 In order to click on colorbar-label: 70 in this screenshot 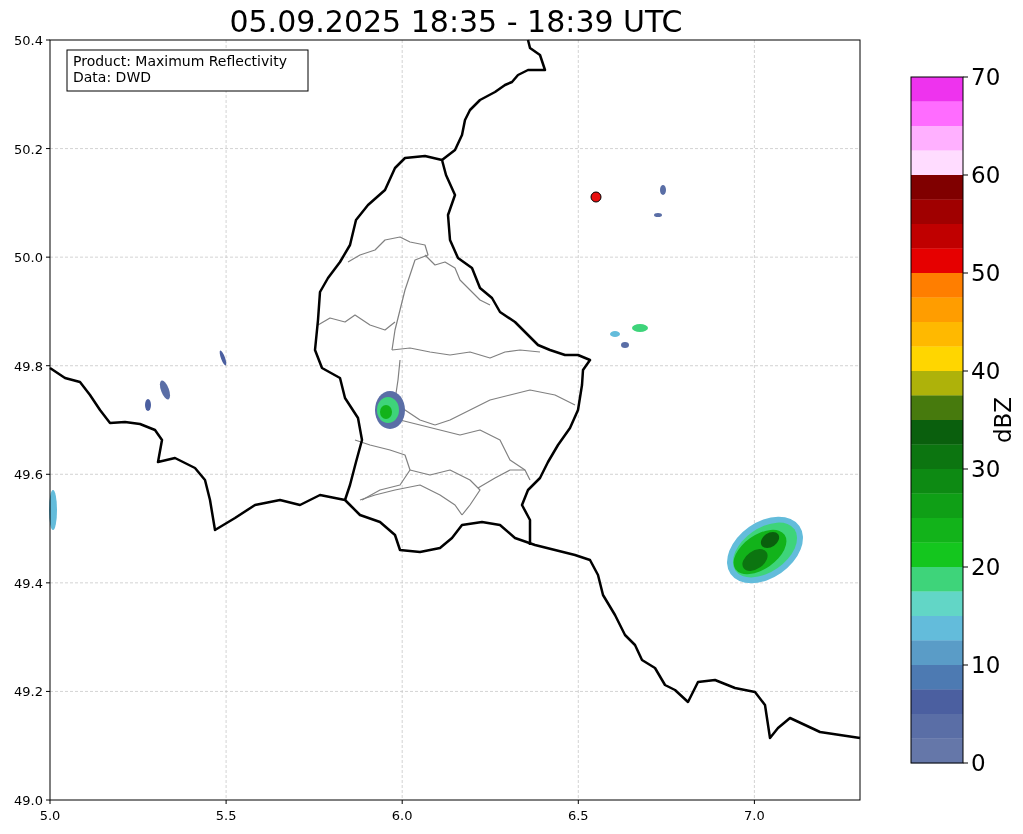, I will do `click(986, 77)`.